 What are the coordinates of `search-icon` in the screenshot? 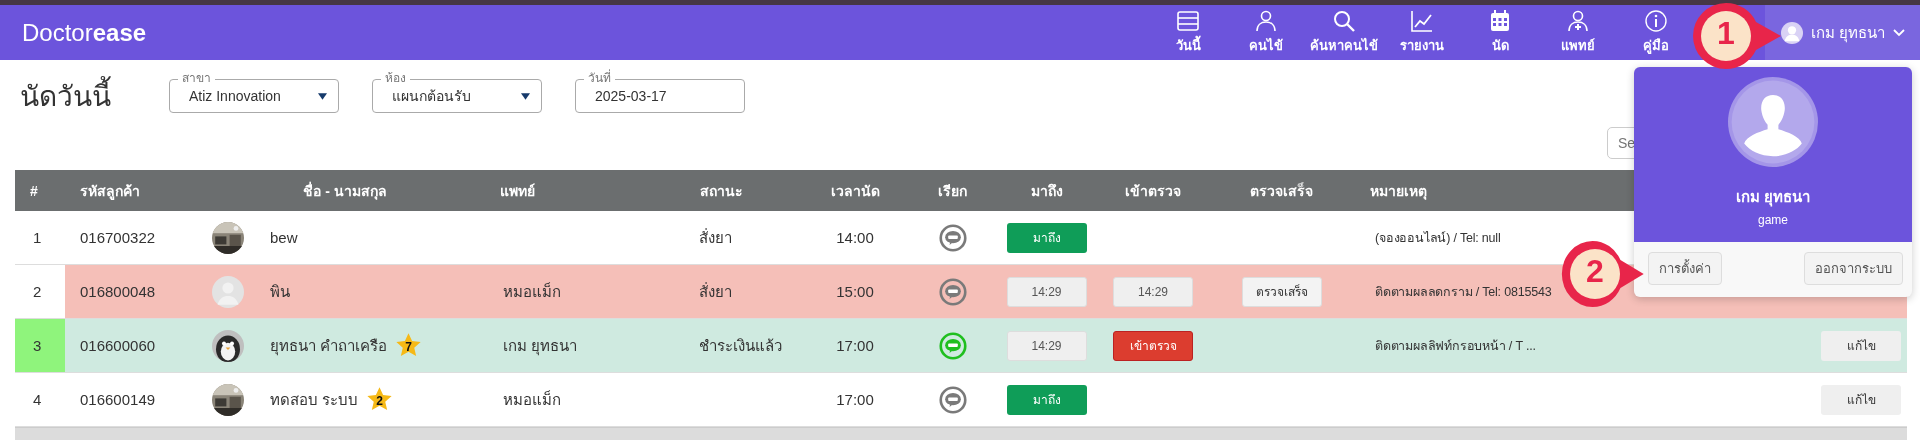 It's located at (1344, 21).